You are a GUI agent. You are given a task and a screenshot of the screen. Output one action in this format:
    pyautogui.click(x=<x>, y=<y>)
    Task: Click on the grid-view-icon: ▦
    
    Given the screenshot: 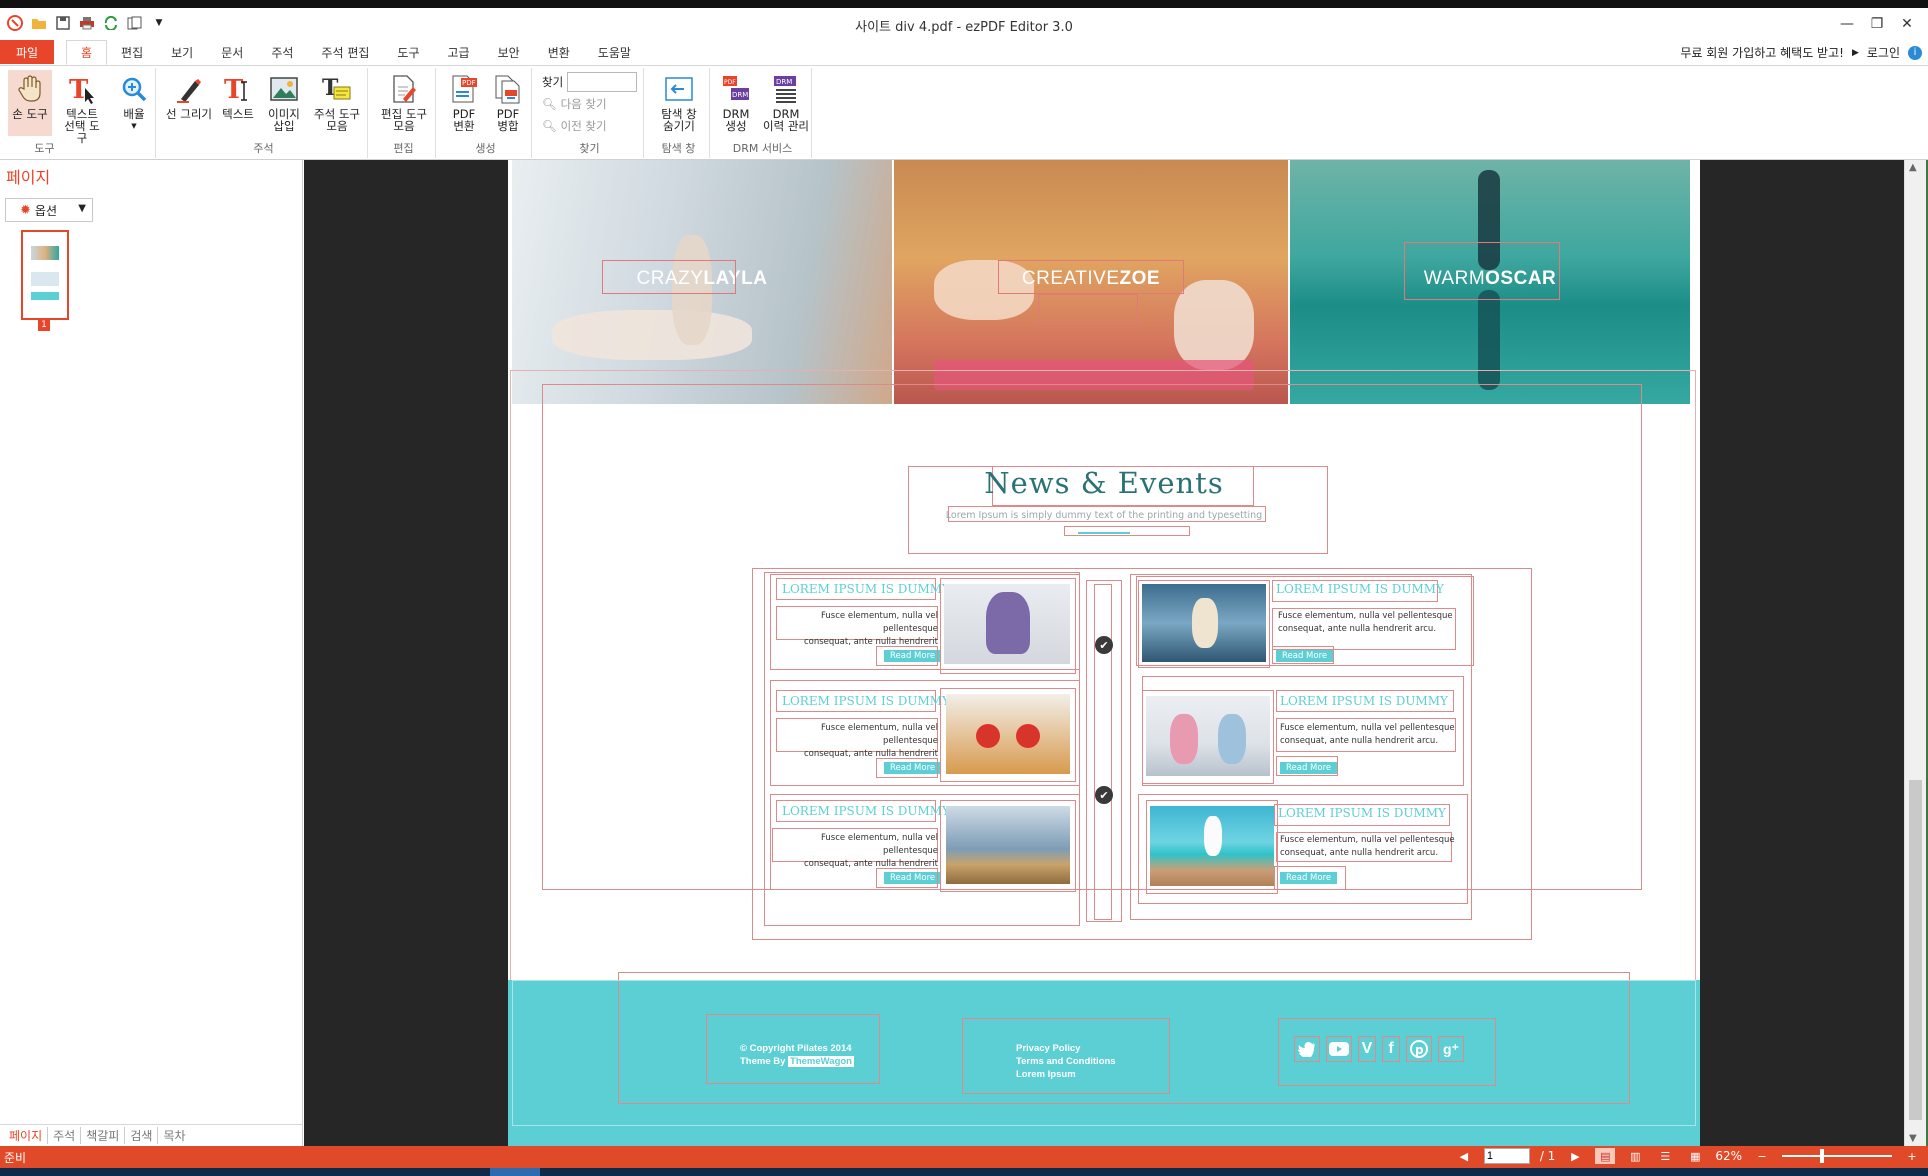 What is the action you would take?
    pyautogui.click(x=1695, y=1156)
    